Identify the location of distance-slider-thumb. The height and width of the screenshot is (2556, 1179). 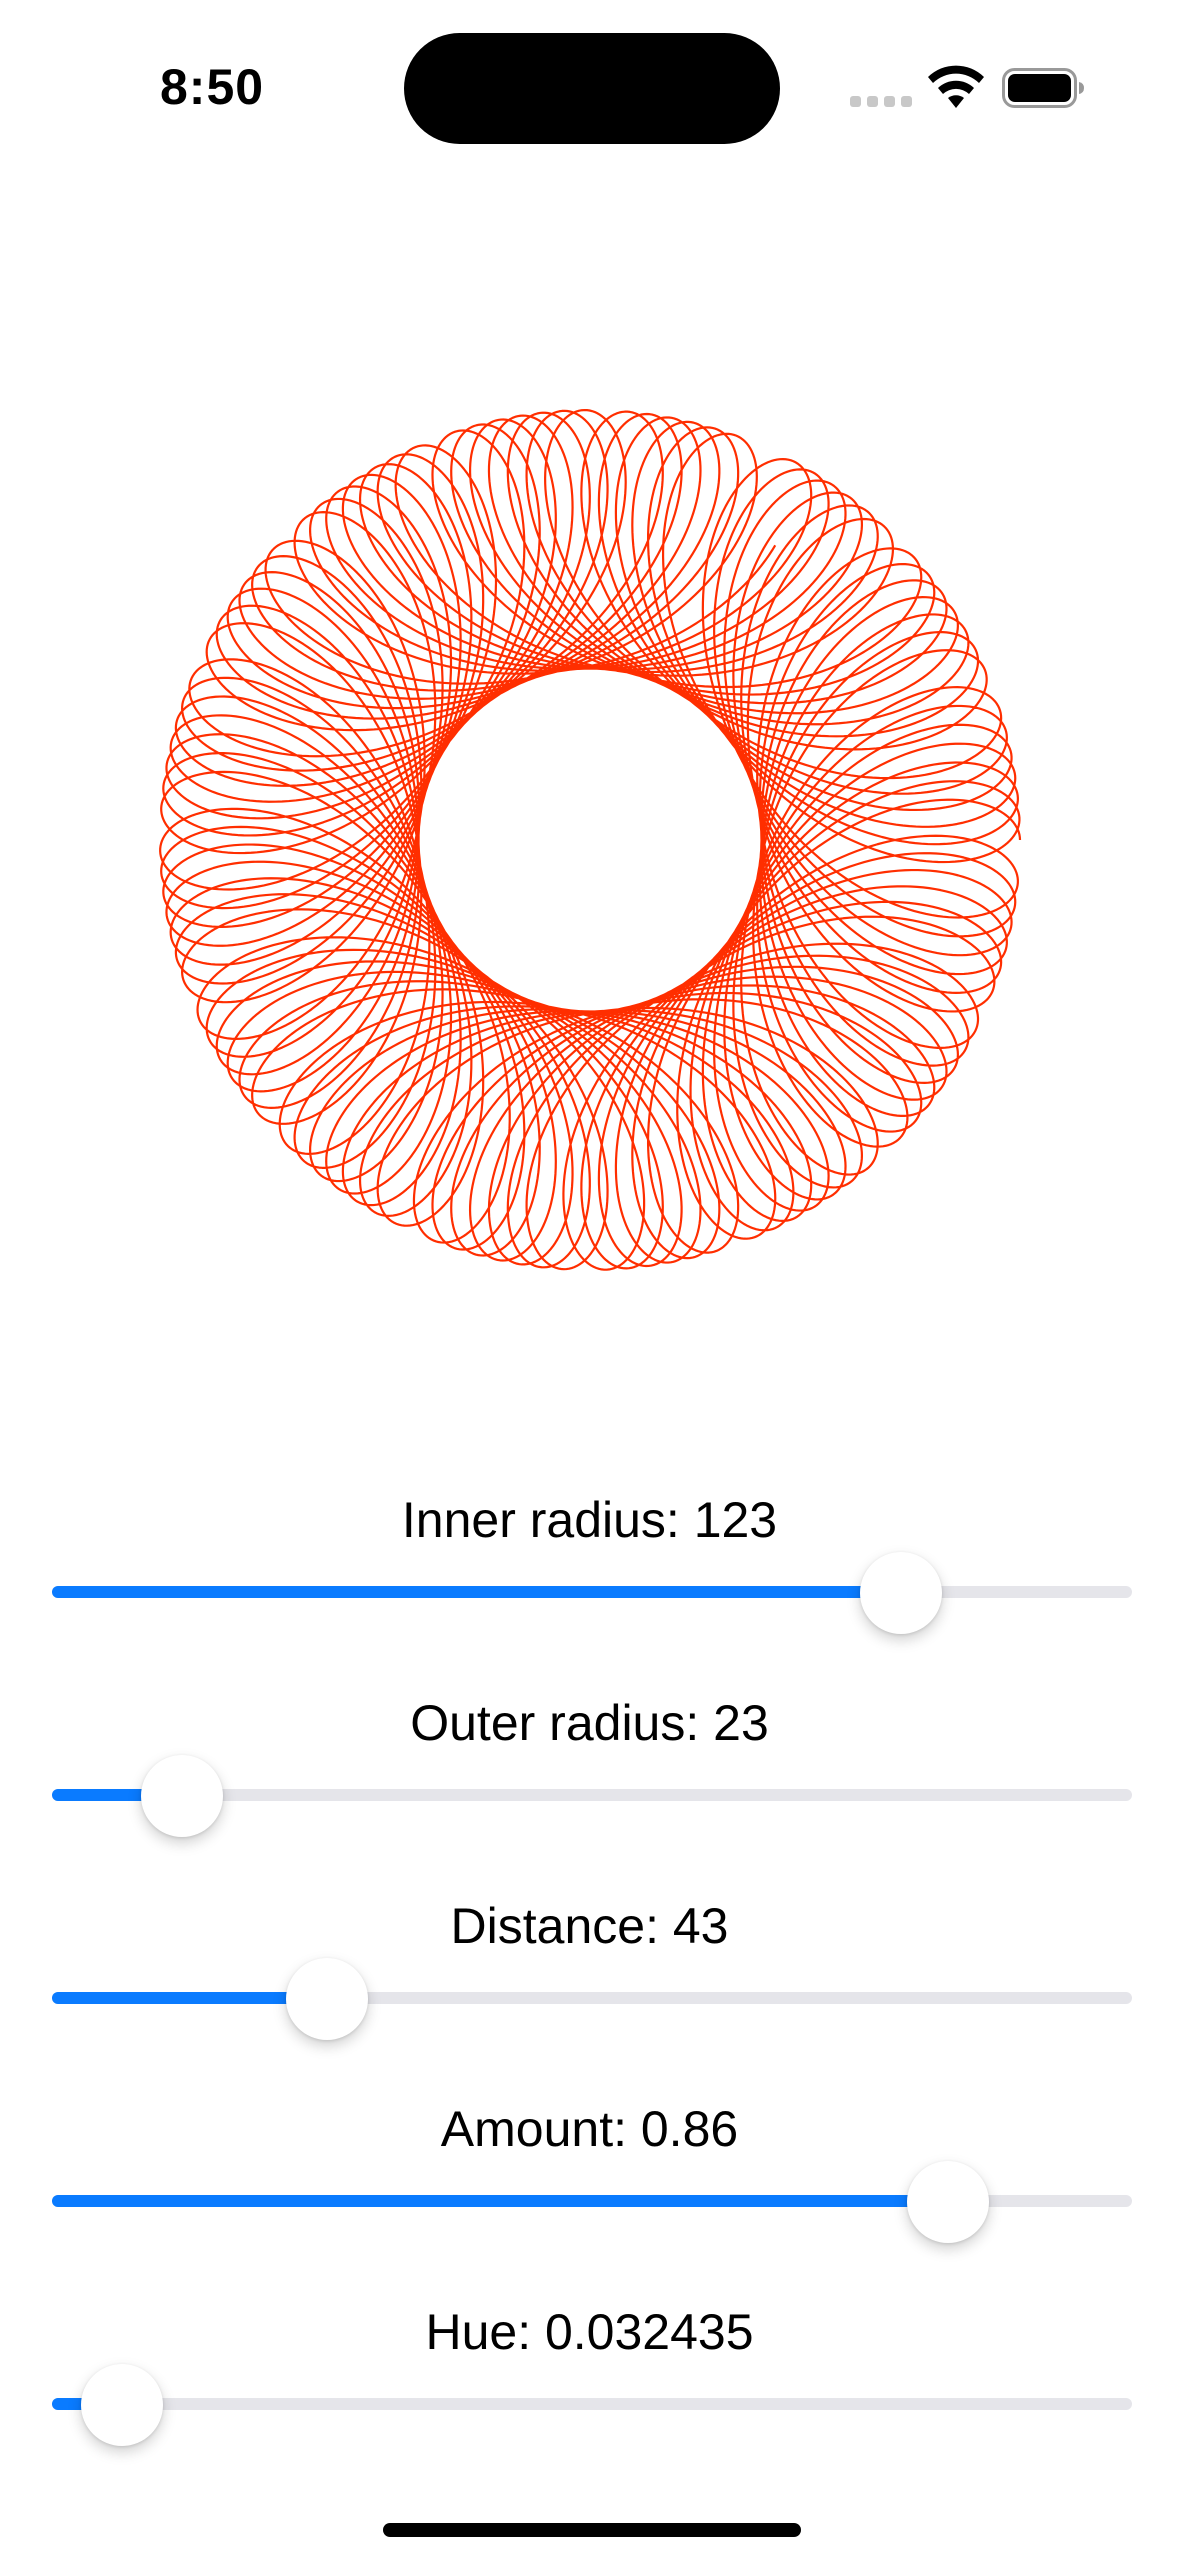
(327, 1999).